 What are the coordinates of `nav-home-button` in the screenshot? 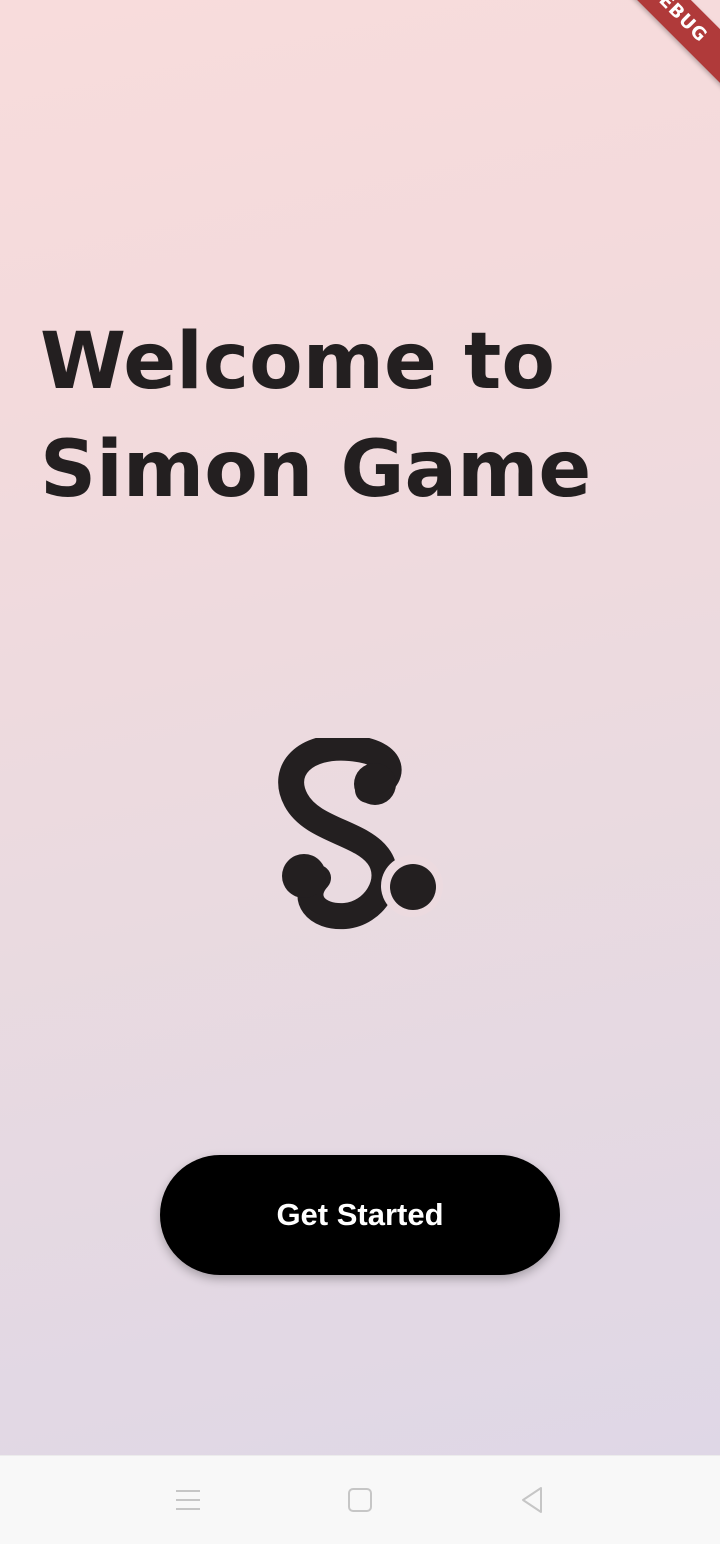 It's located at (360, 1500).